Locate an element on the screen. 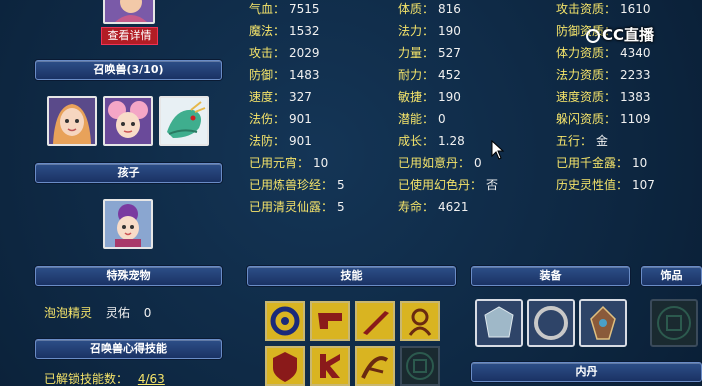  unlocked-skills-row: 已解锁技能数： 4/63 is located at coordinates (104, 378).